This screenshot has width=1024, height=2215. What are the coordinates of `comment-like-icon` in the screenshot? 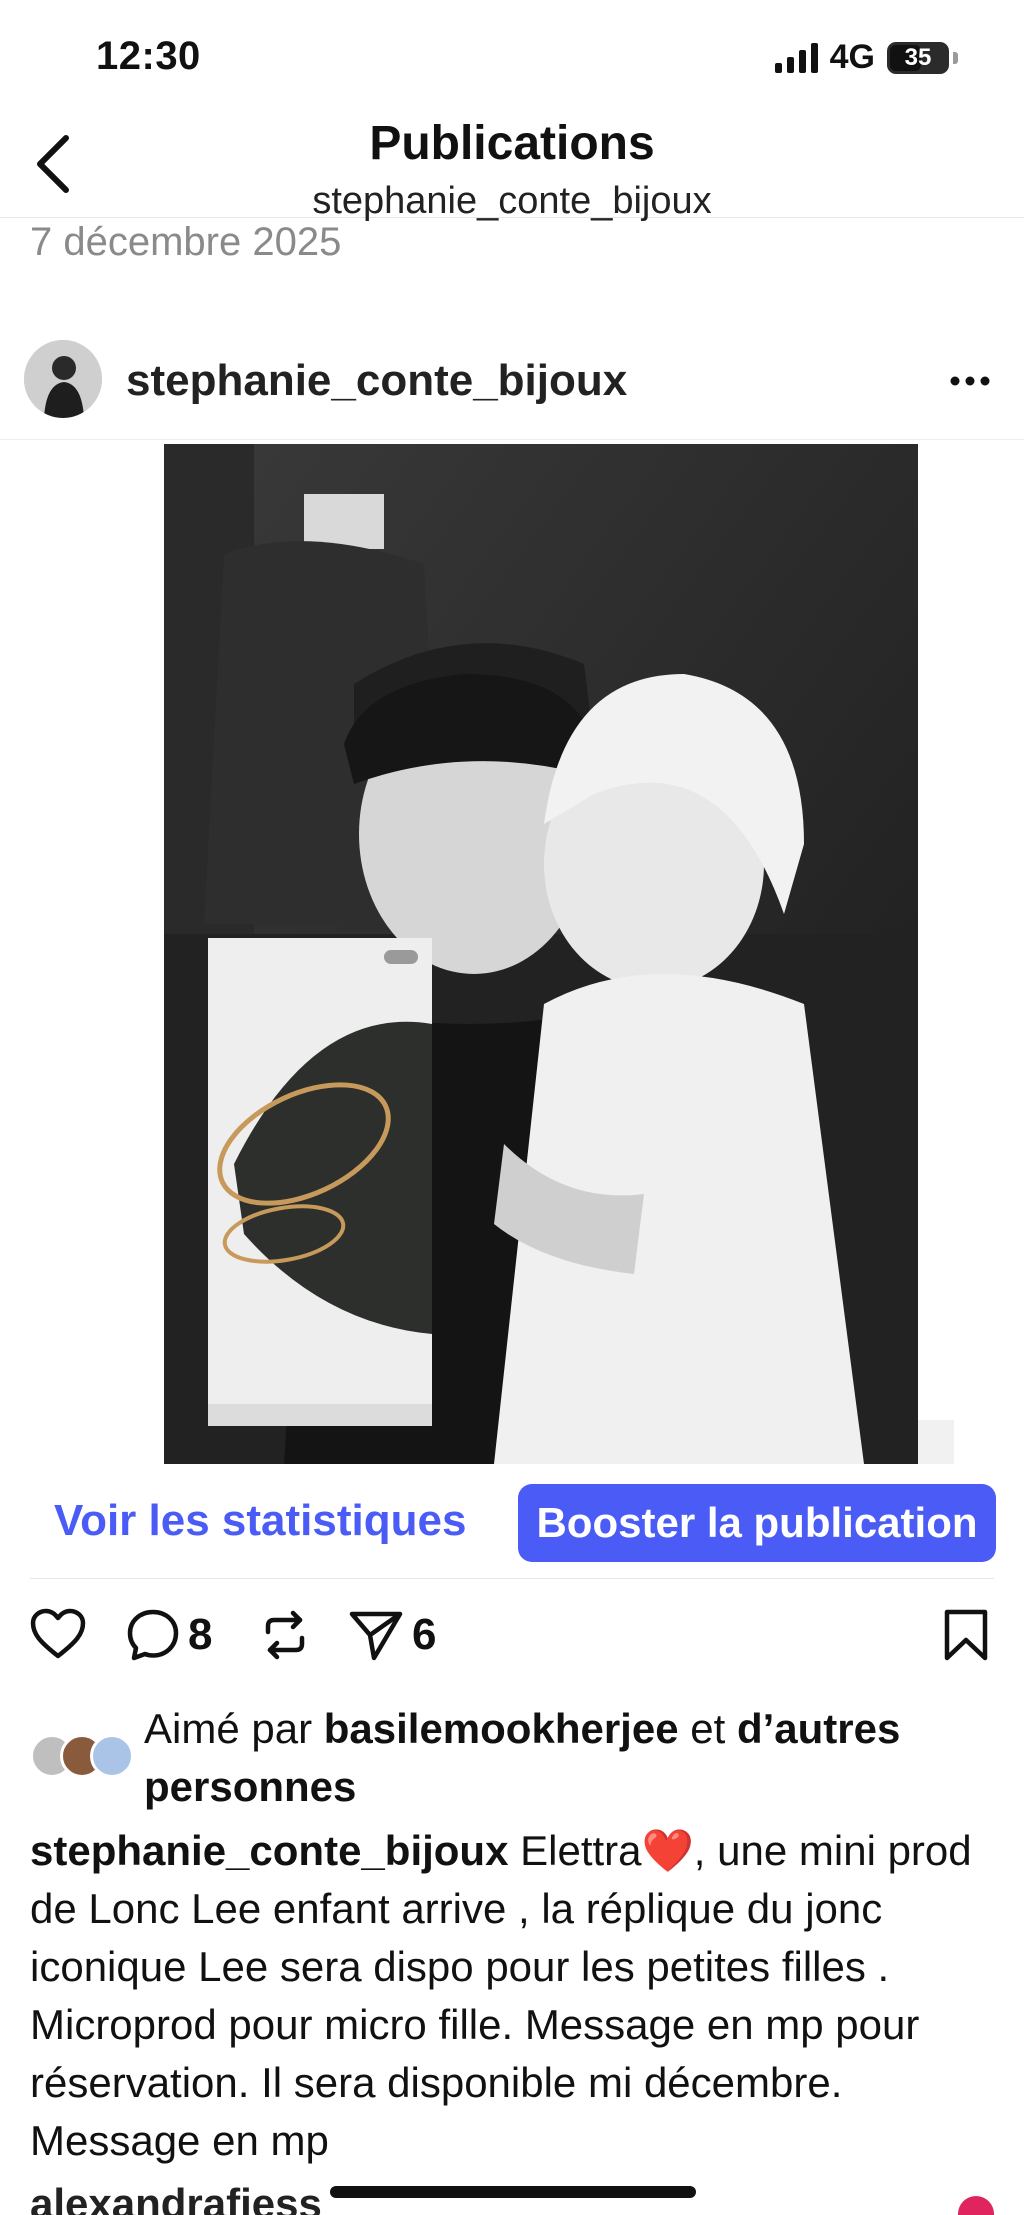 It's located at (976, 2205).